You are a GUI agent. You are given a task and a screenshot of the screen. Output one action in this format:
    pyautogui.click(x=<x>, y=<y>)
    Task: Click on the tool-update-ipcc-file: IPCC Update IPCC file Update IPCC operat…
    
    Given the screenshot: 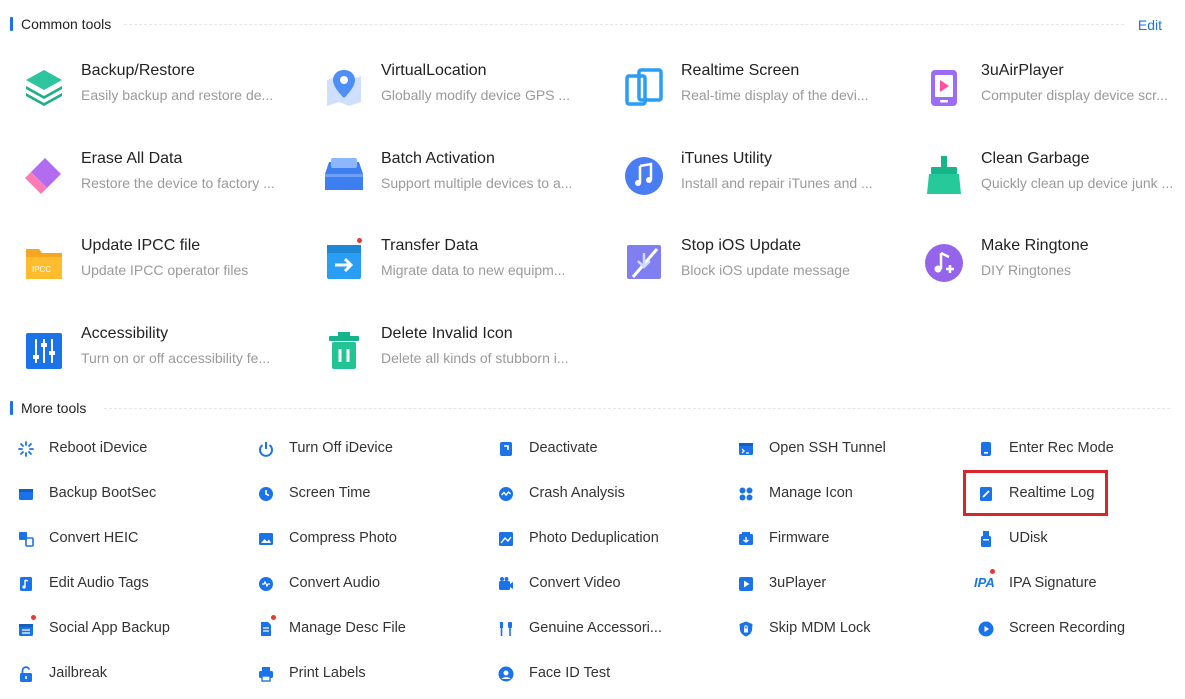 What is the action you would take?
    pyautogui.click(x=158, y=260)
    